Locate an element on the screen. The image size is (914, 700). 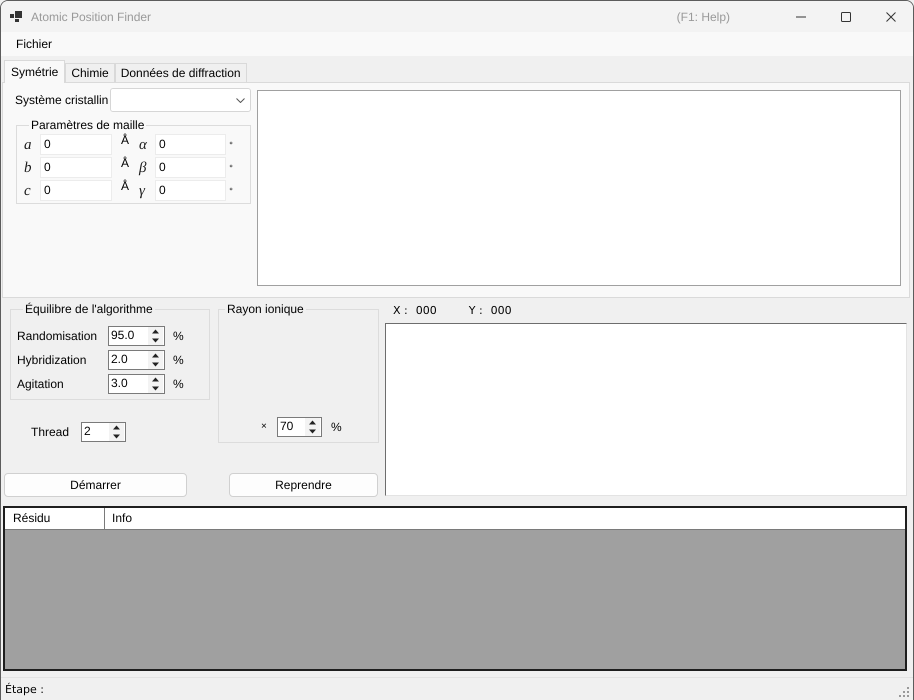
coordinate-label: Y : is located at coordinates (475, 310).